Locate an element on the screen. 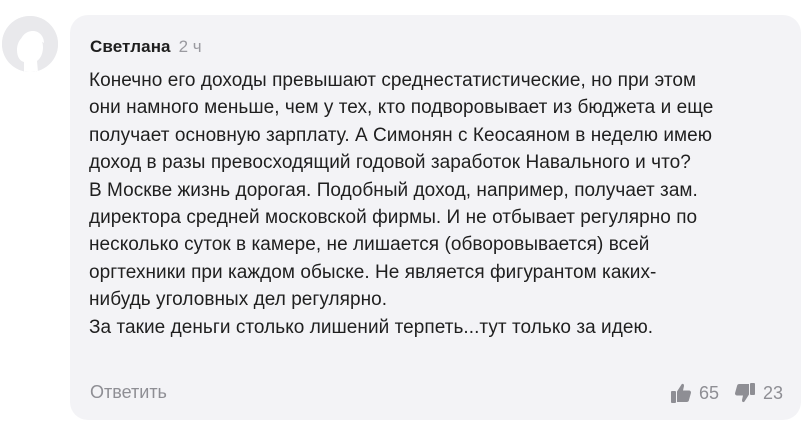 The width and height of the screenshot is (803, 425). reply-button: Ответить is located at coordinates (128, 392).